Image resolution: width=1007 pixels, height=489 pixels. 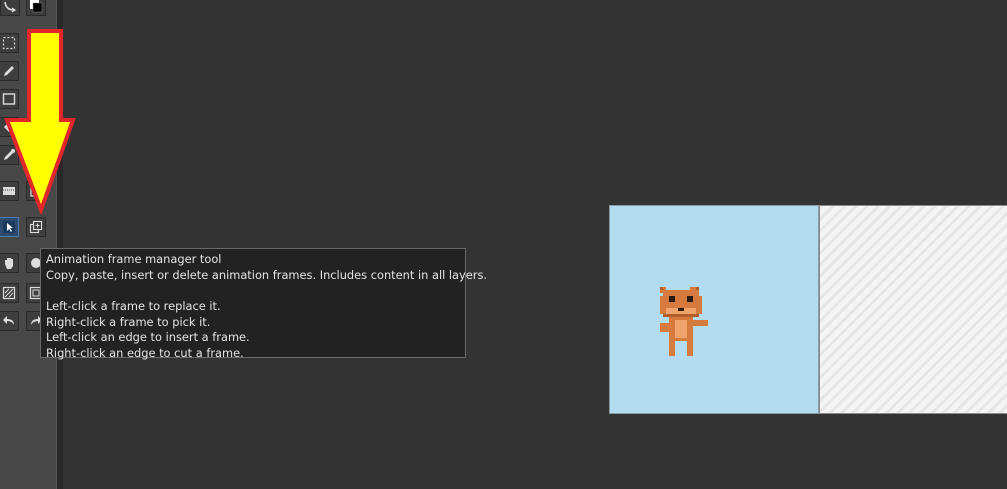 I want to click on layer-tool-button, so click(x=36, y=191).